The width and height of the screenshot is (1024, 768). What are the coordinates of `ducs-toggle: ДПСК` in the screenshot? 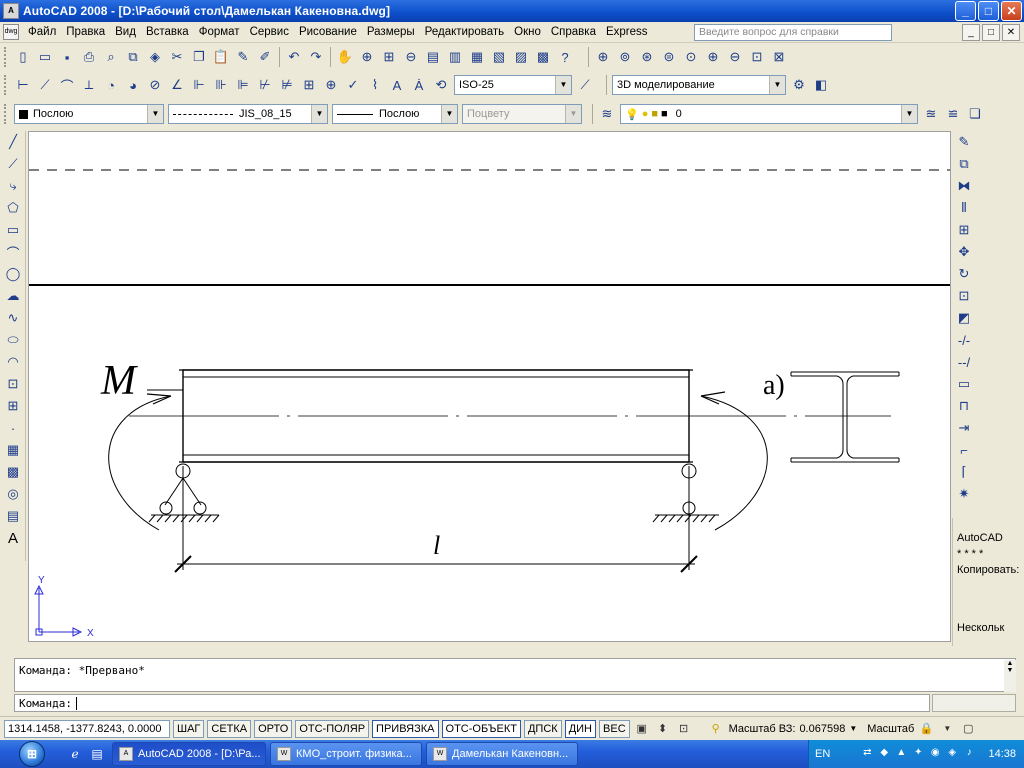 It's located at (542, 728).